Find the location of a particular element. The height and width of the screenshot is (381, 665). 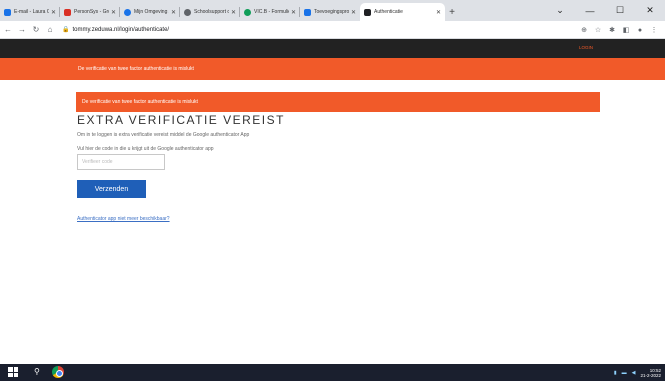

clock: 10:52 21-2-2022 is located at coordinates (650, 373).